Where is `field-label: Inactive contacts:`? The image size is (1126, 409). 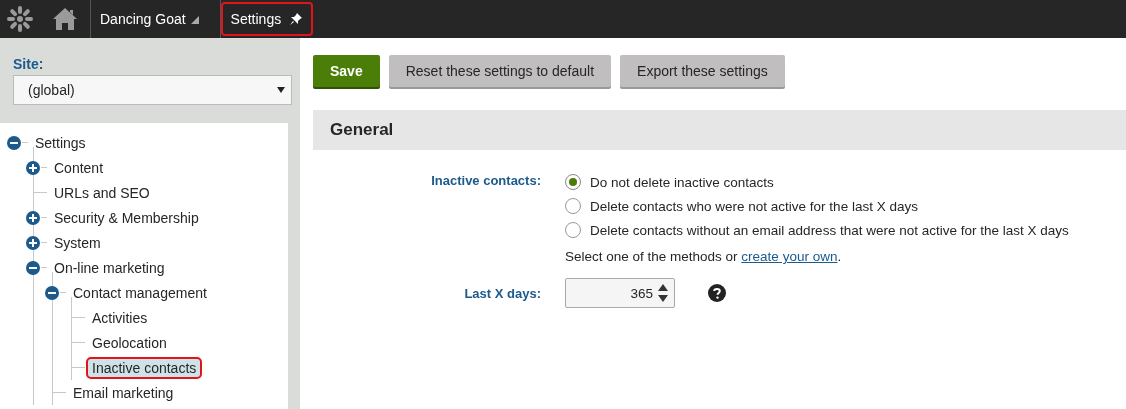 field-label: Inactive contacts: is located at coordinates (486, 180).